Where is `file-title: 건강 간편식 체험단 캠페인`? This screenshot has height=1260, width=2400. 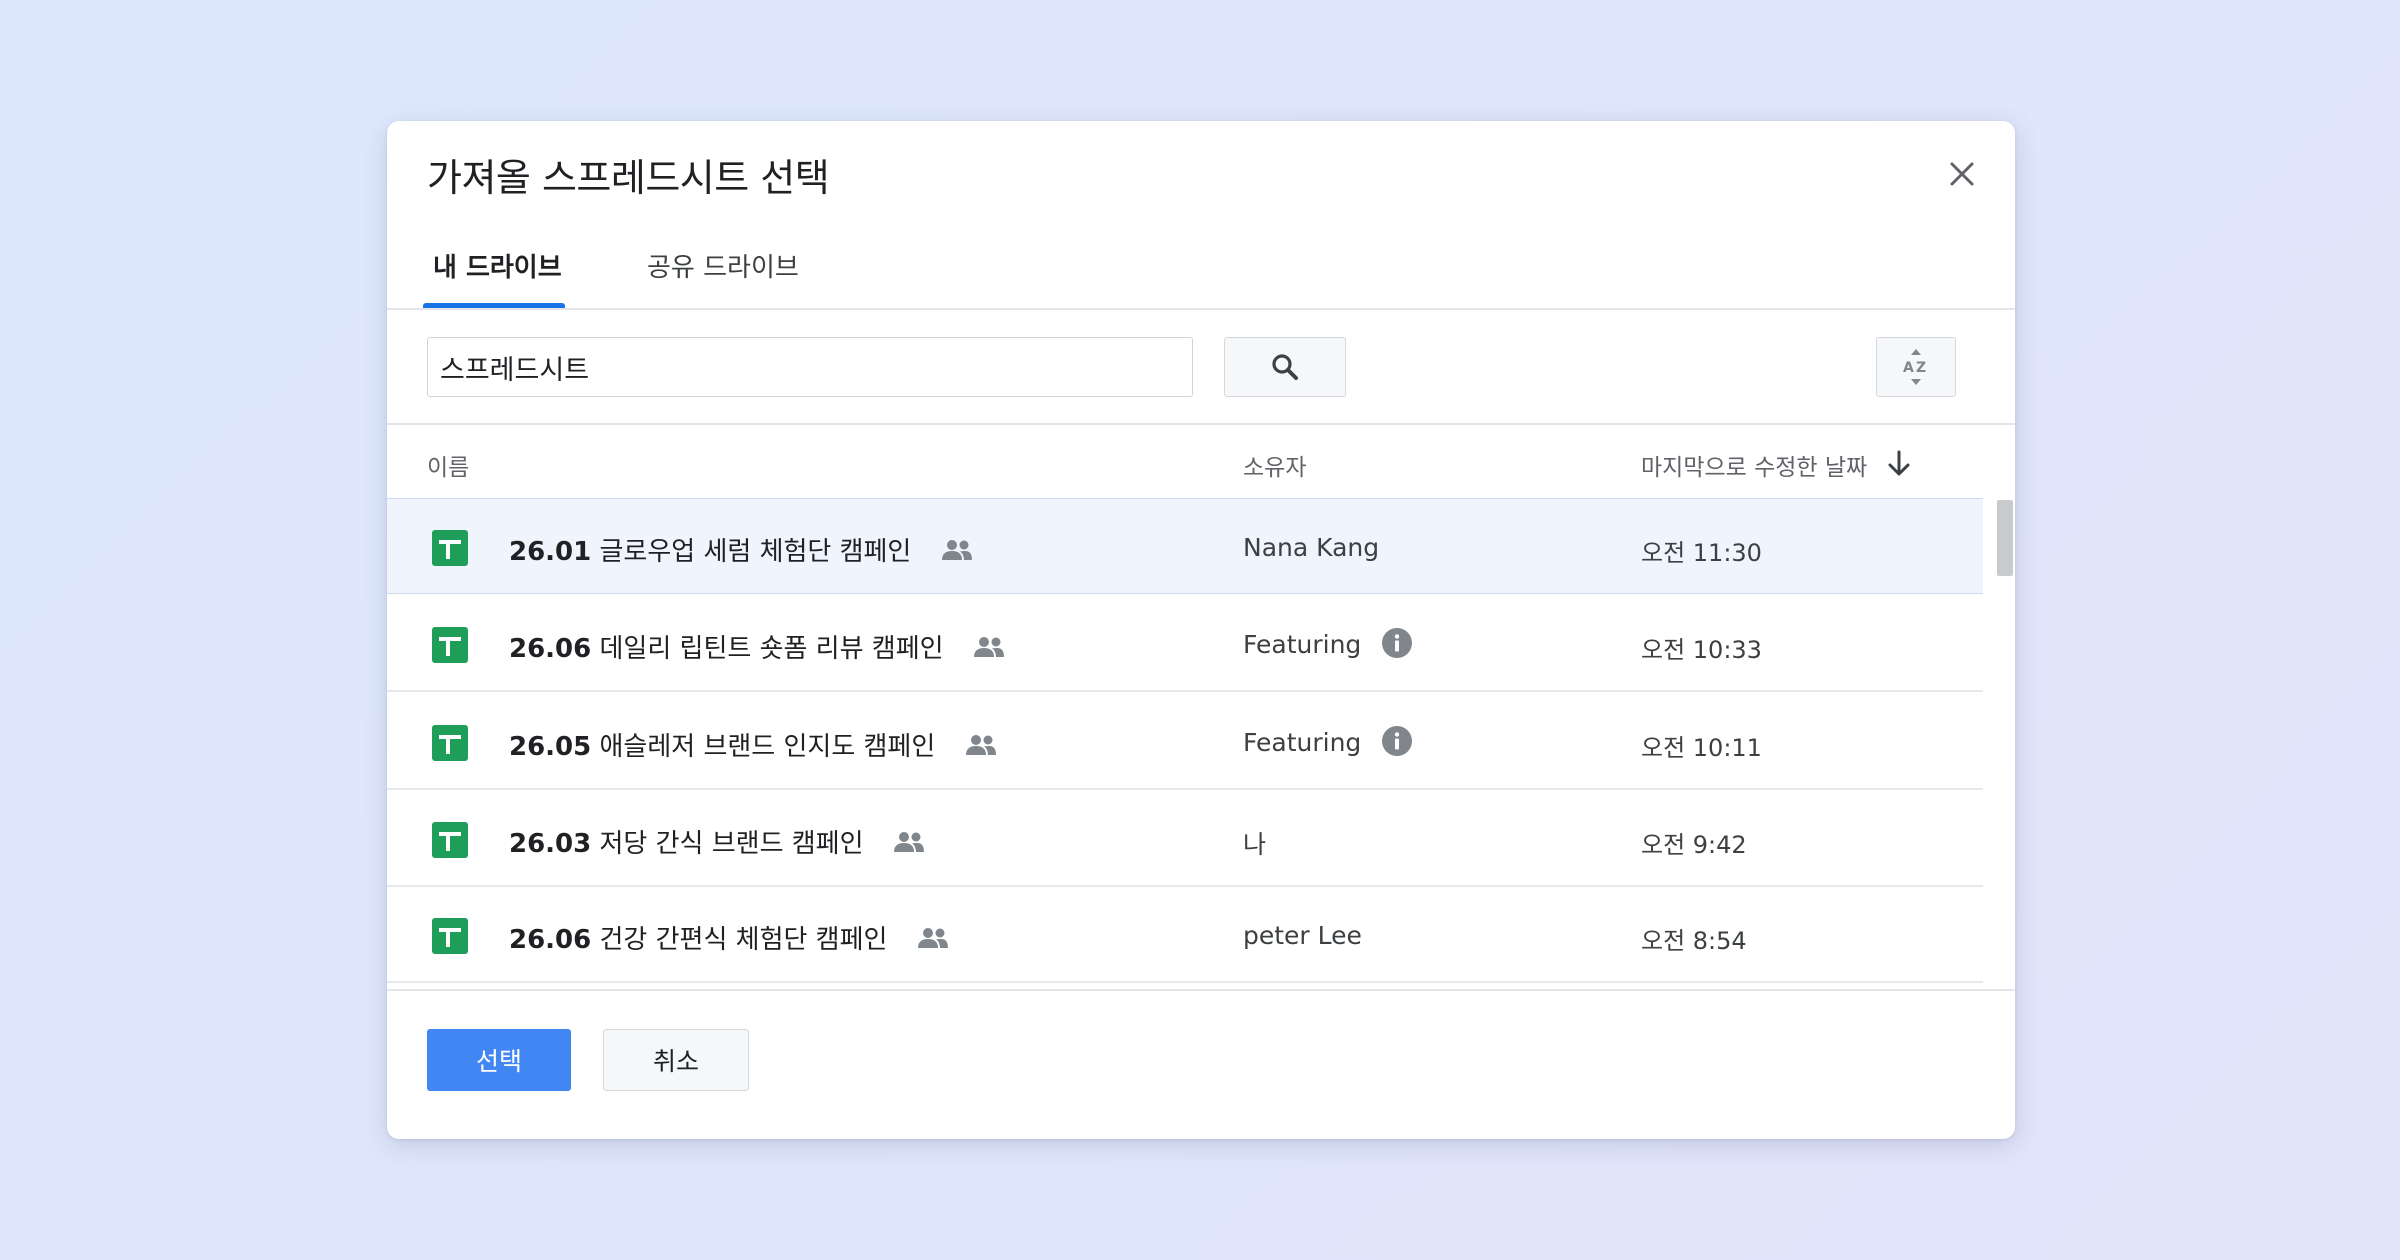 file-title: 건강 간편식 체험단 캠페인 is located at coordinates (743, 940).